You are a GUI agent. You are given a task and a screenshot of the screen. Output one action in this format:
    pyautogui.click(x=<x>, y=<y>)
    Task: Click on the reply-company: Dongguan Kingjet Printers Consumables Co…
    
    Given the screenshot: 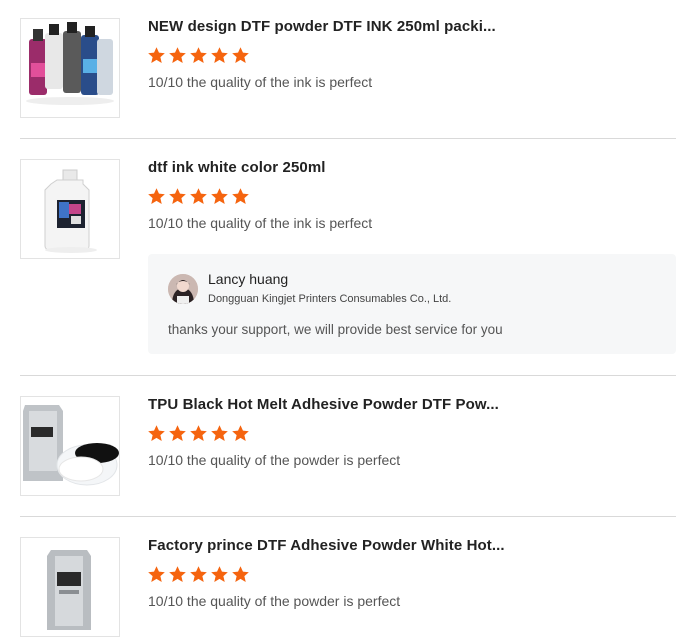 What is the action you would take?
    pyautogui.click(x=330, y=299)
    